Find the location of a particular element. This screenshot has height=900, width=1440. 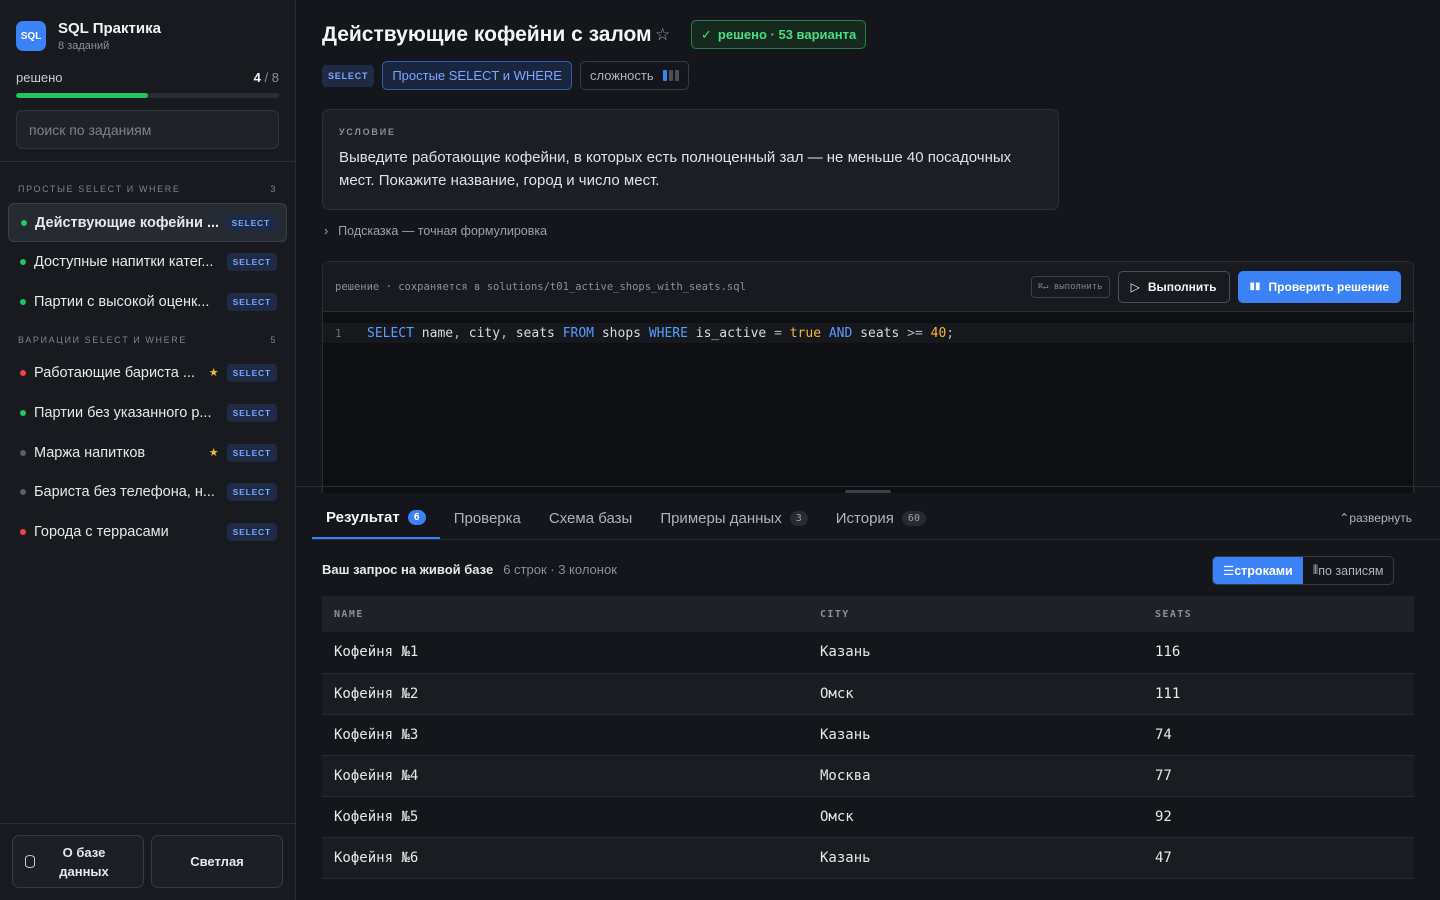

table-row: Кофейня №5 Омск 92 is located at coordinates (868, 817).